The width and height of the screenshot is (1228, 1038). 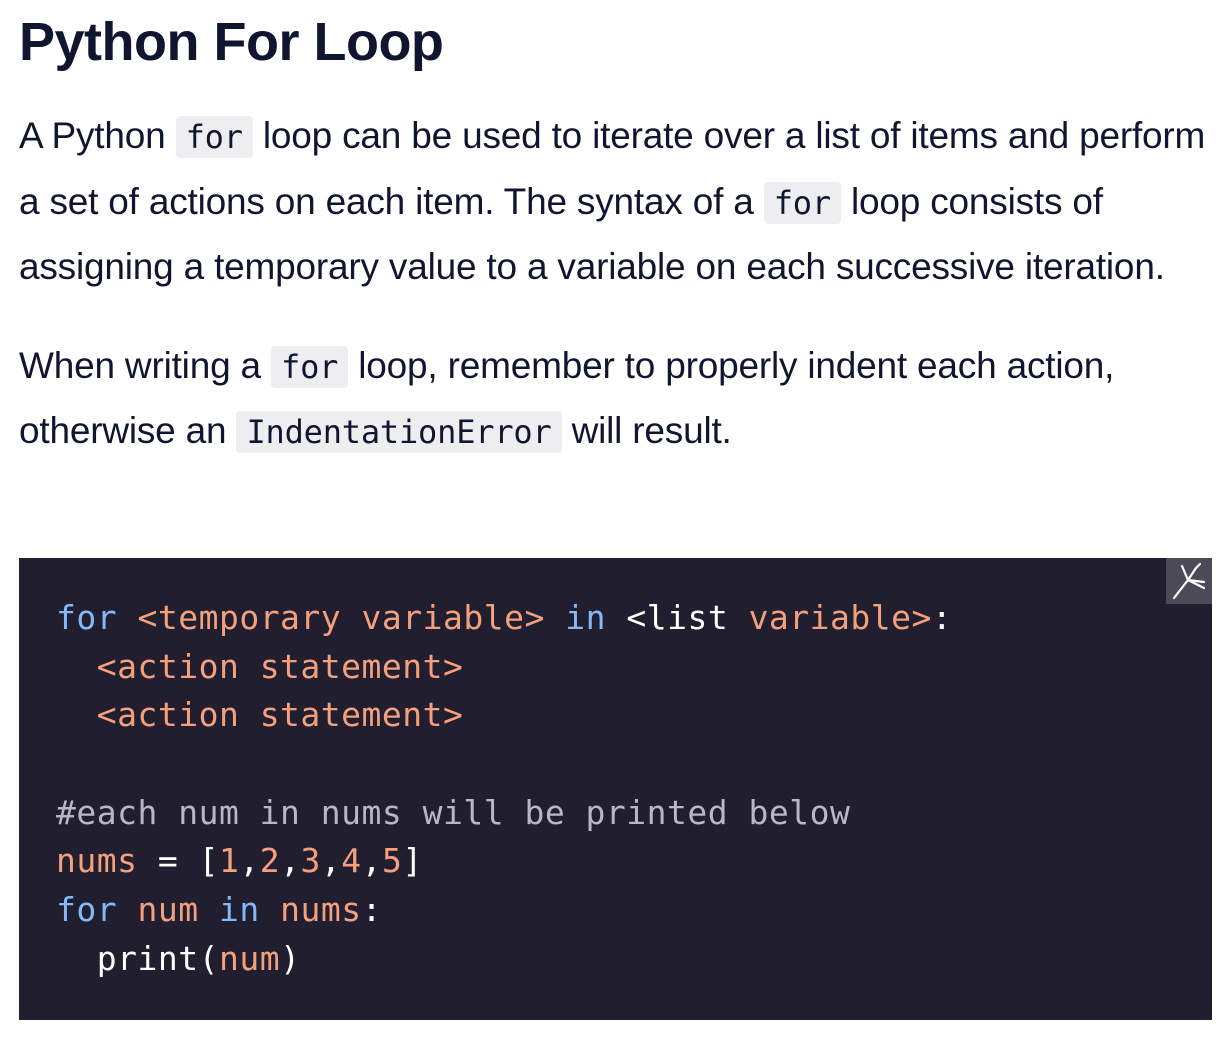 I want to click on codecademy-logo-icon-svg, so click(x=1189, y=581).